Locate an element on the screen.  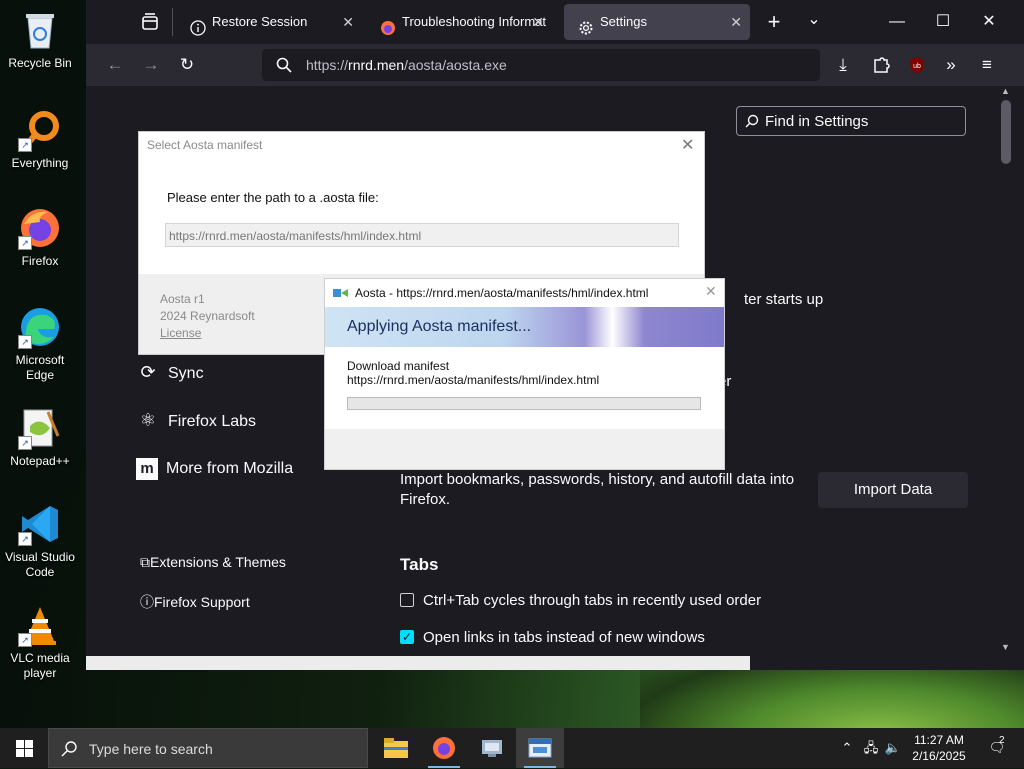
taskbar-aosta is located at coordinates (540, 748).